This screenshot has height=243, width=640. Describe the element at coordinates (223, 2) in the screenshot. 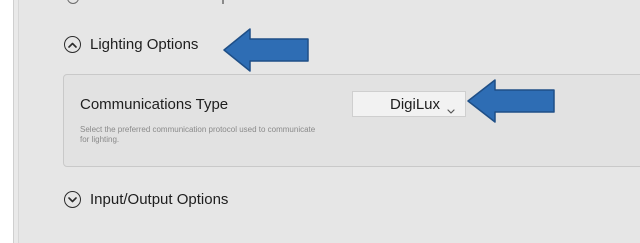

I see `partial-text-remnant` at that location.